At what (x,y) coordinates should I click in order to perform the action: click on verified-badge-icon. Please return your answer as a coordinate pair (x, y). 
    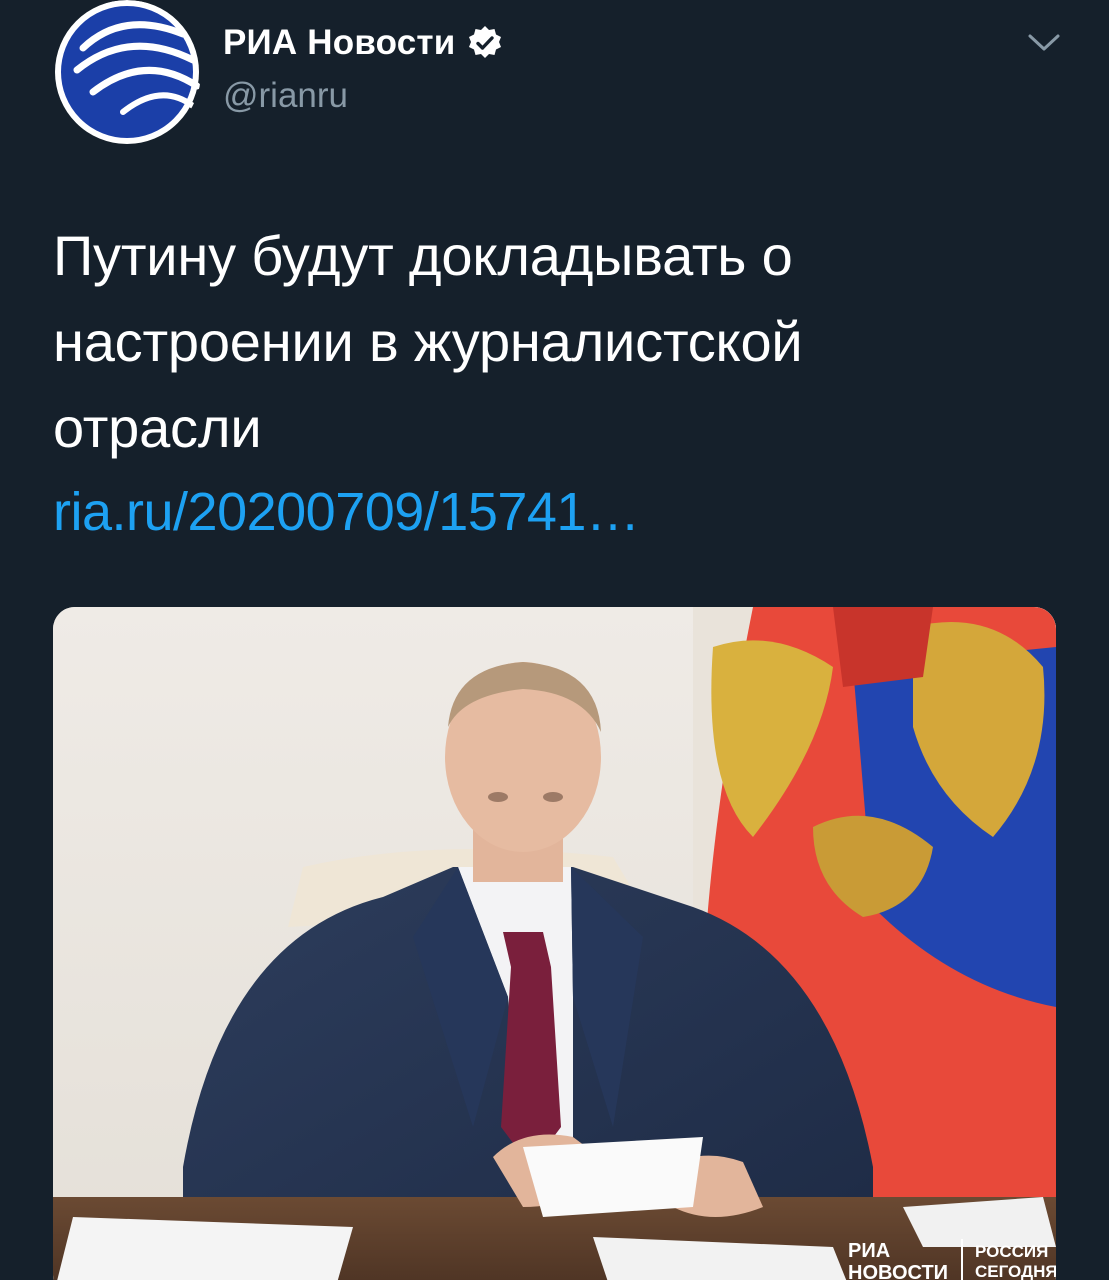
    Looking at the image, I should click on (485, 43).